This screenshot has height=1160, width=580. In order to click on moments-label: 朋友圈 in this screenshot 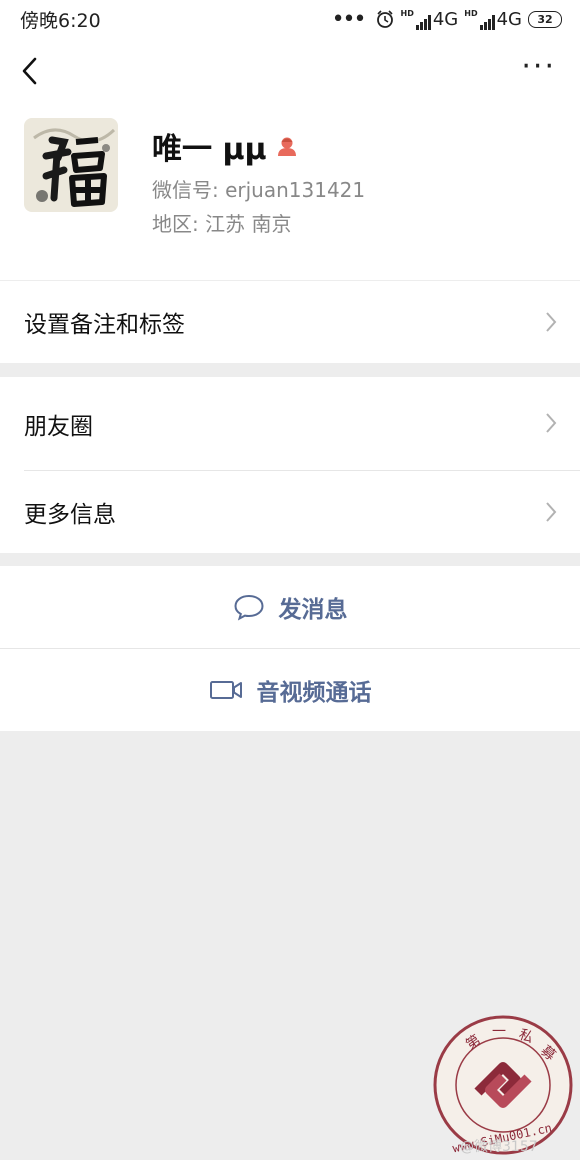, I will do `click(58, 426)`.